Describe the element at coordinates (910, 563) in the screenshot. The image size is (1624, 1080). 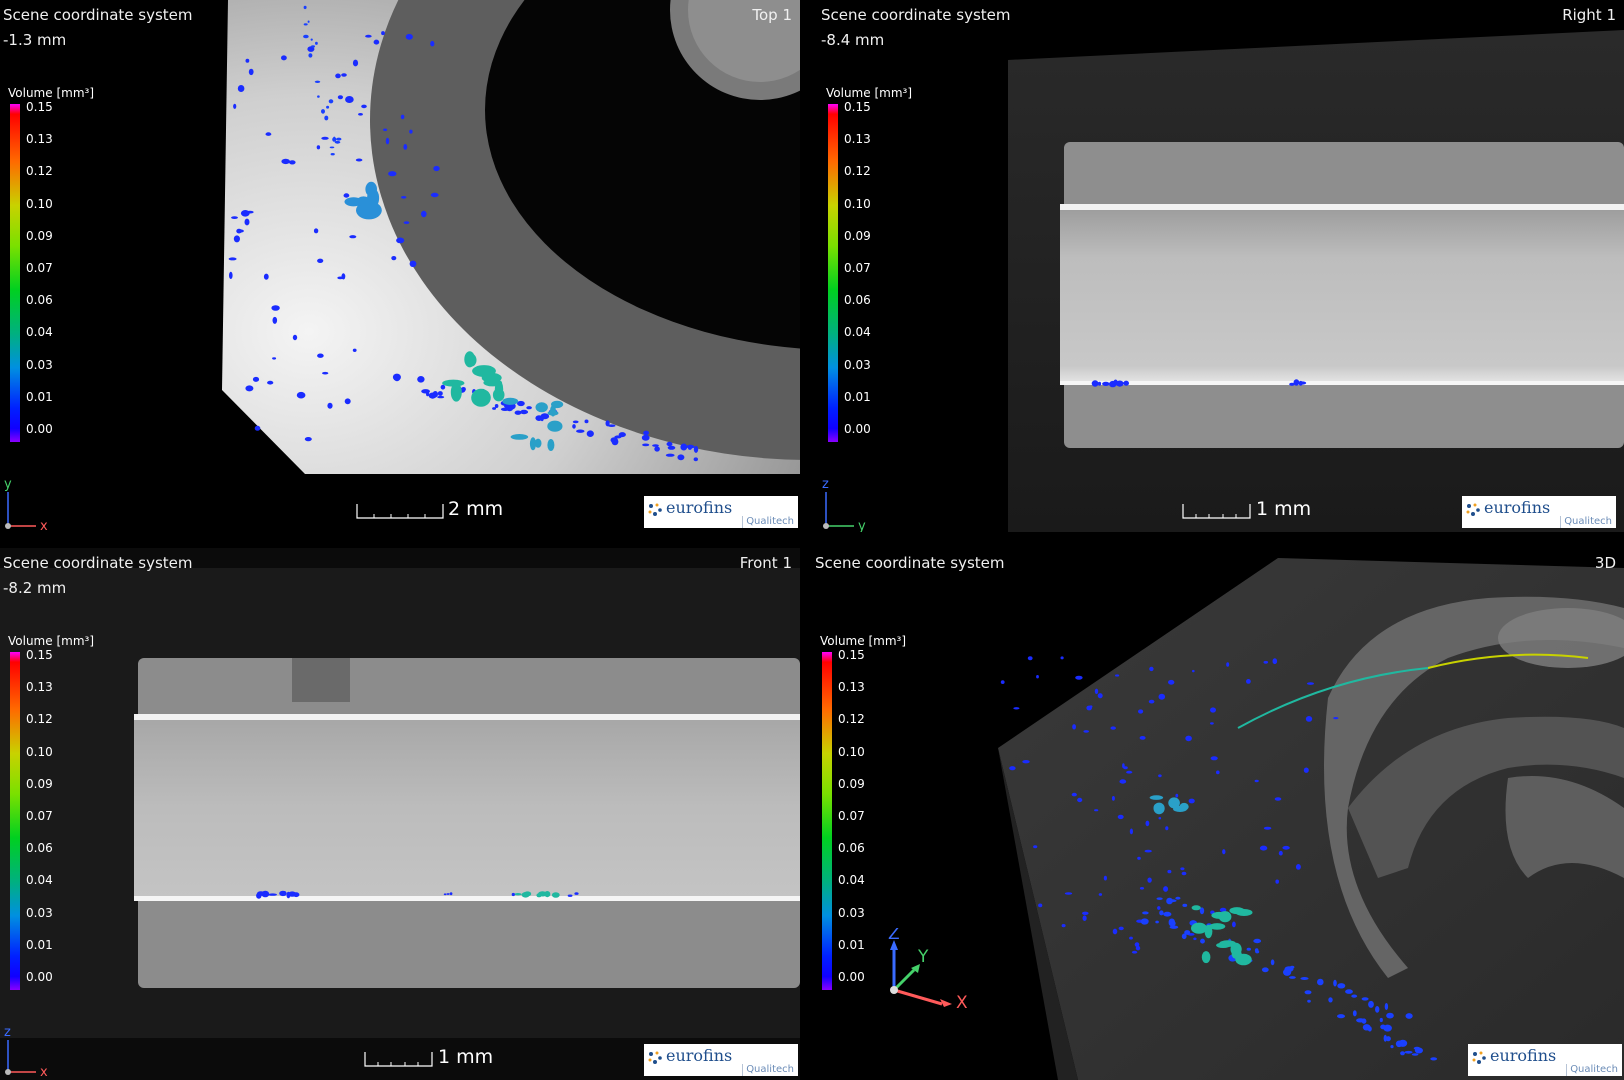
I see `coordinate-system-label: Scene coordinate system` at that location.